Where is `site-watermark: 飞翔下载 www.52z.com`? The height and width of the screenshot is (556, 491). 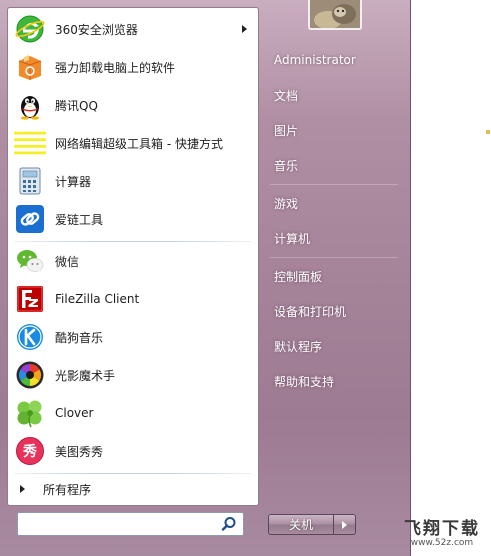
site-watermark: 飞翔下载 www.52z.com is located at coordinates (442, 534).